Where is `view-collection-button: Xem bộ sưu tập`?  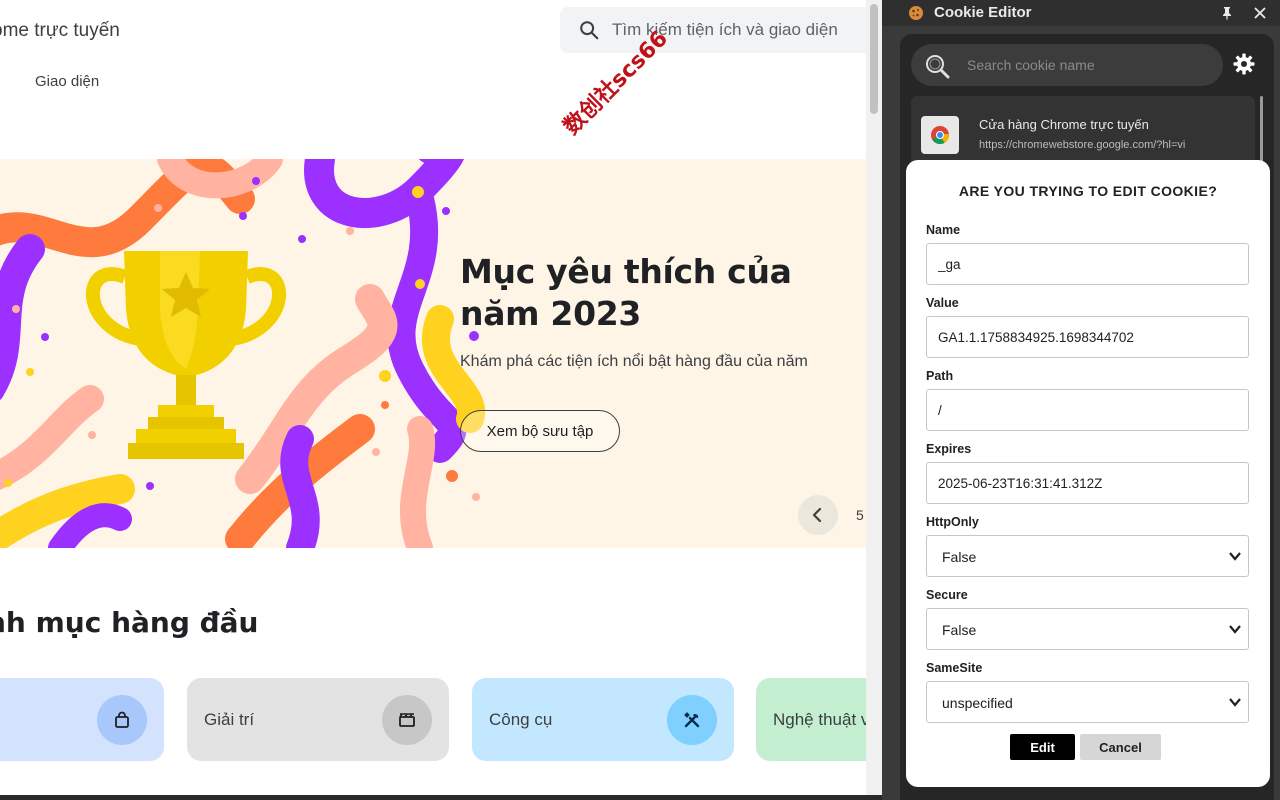 view-collection-button: Xem bộ sưu tập is located at coordinates (540, 431).